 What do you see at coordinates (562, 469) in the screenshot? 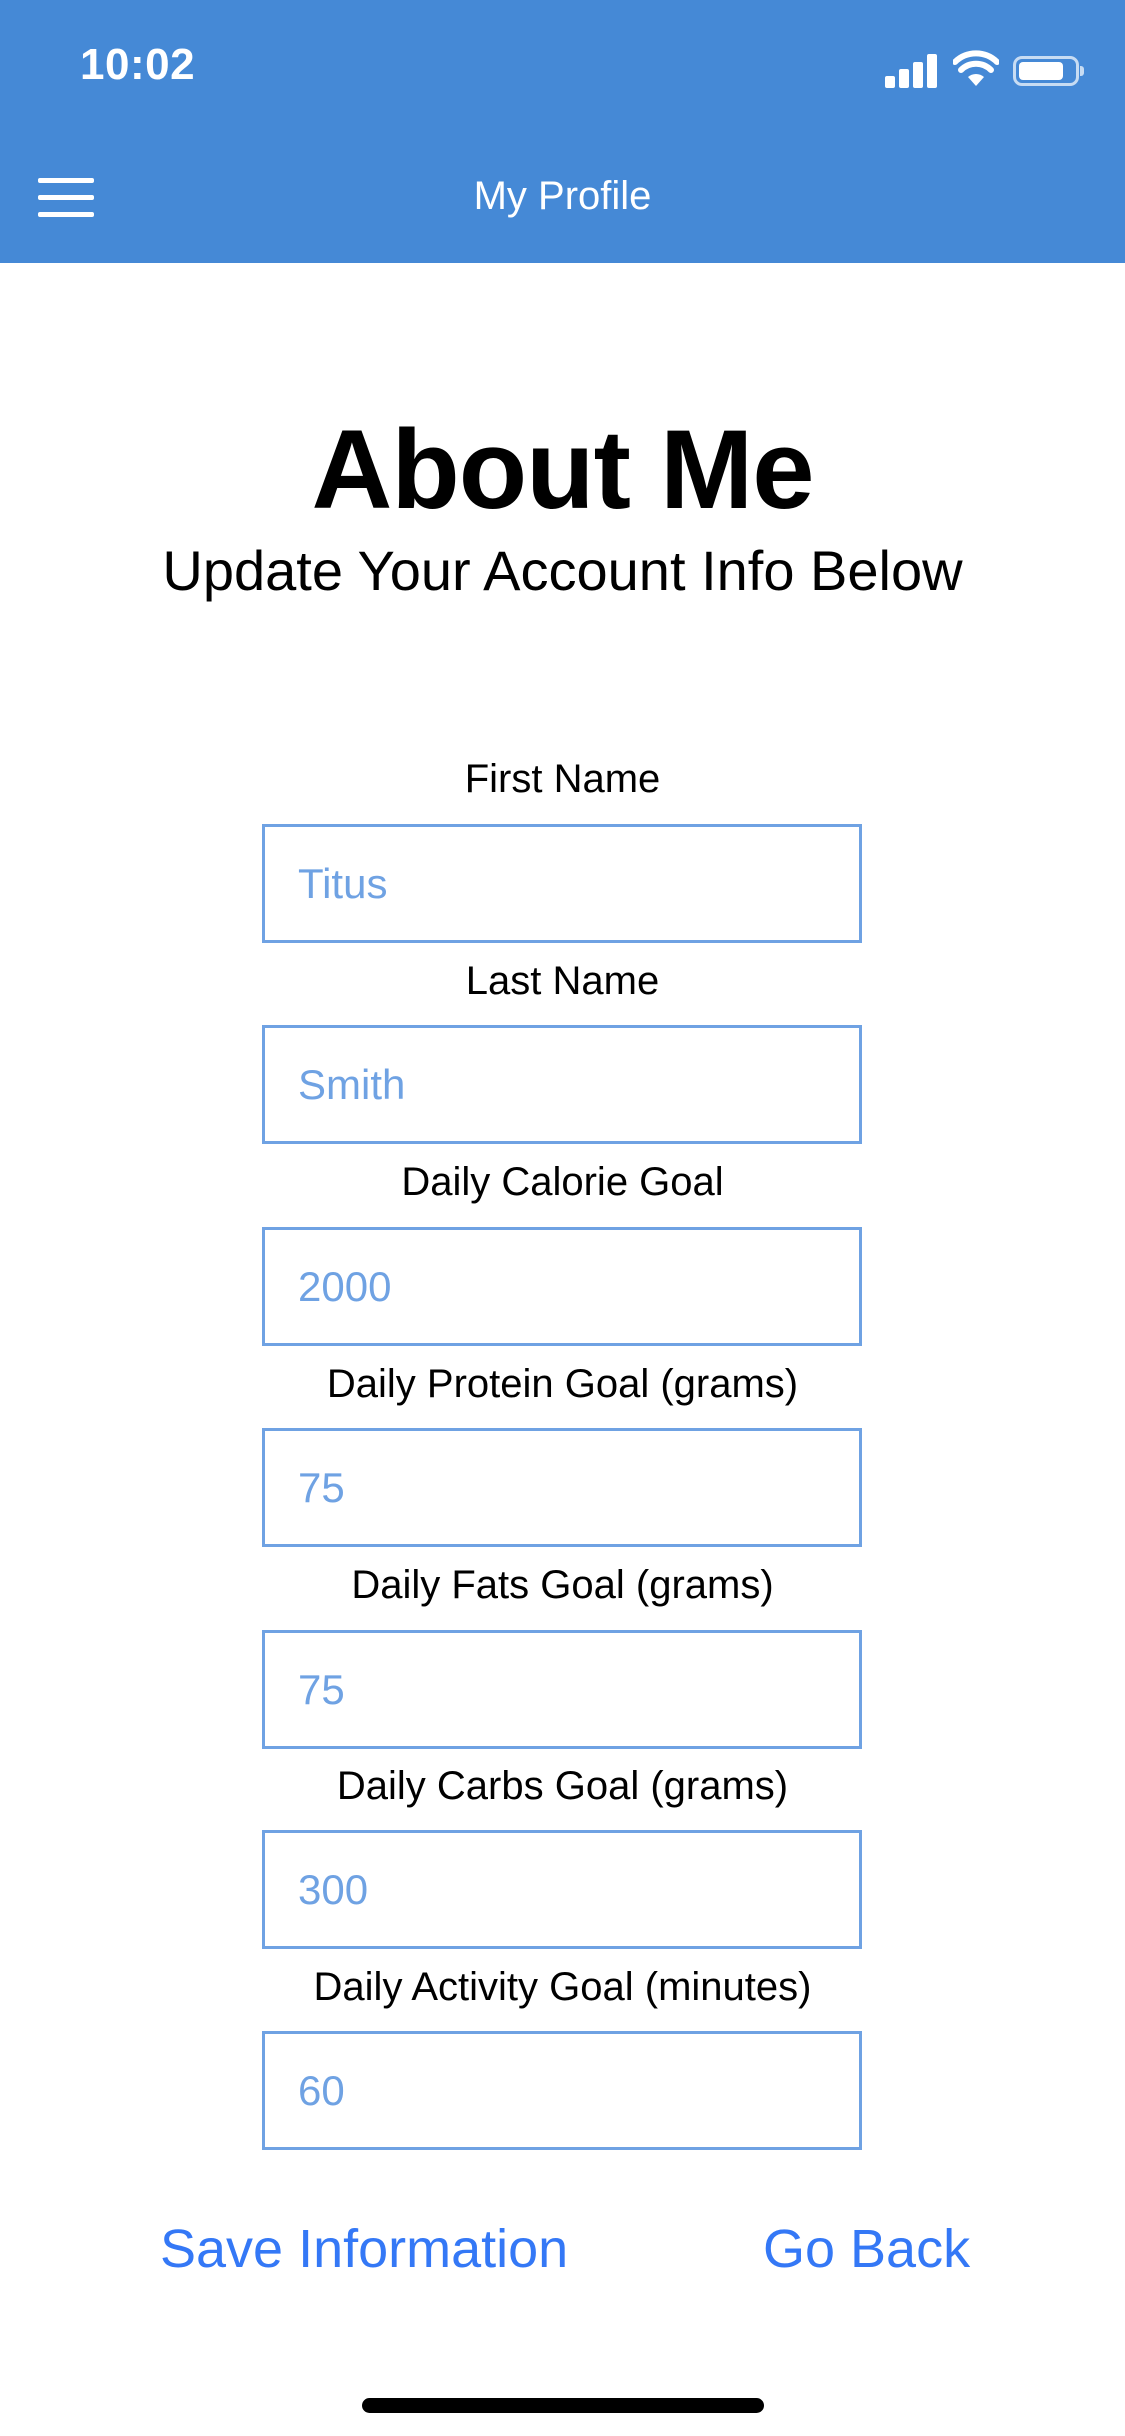
I see `page-title: About Me` at bounding box center [562, 469].